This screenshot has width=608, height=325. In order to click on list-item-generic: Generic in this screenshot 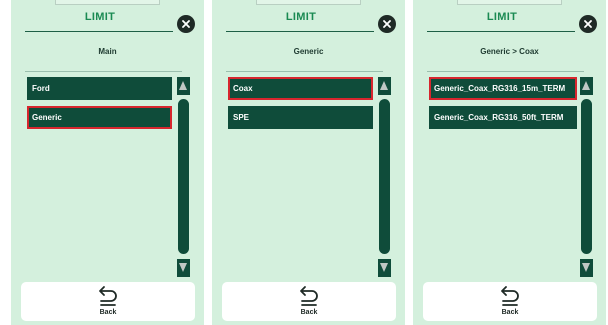, I will do `click(99, 117)`.